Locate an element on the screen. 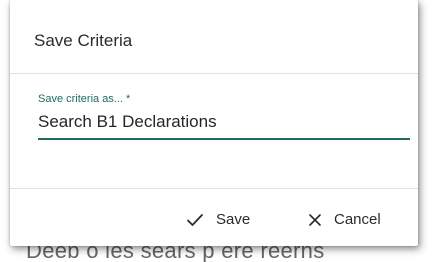 Image resolution: width=435 pixels, height=262 pixels. cancel-button: Cancel is located at coordinates (344, 219).